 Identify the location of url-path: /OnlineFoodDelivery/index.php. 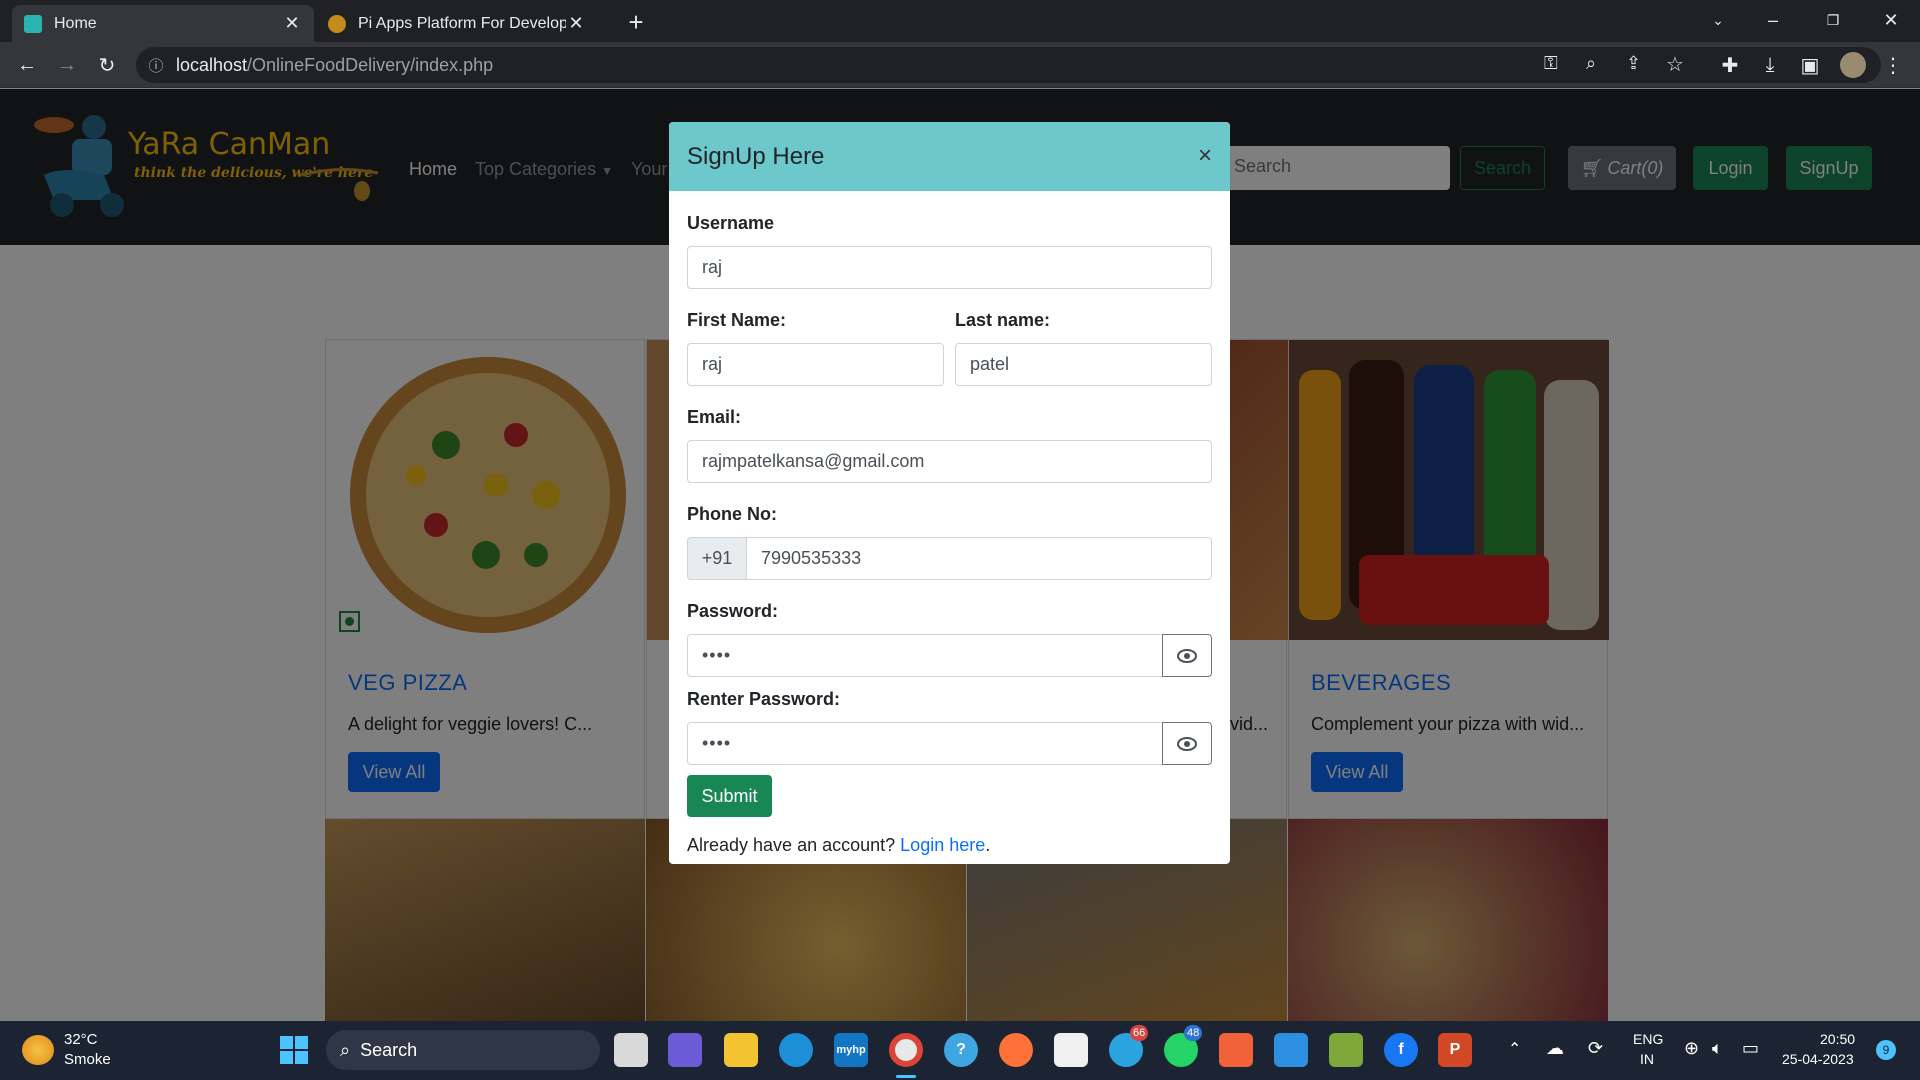
(370, 64).